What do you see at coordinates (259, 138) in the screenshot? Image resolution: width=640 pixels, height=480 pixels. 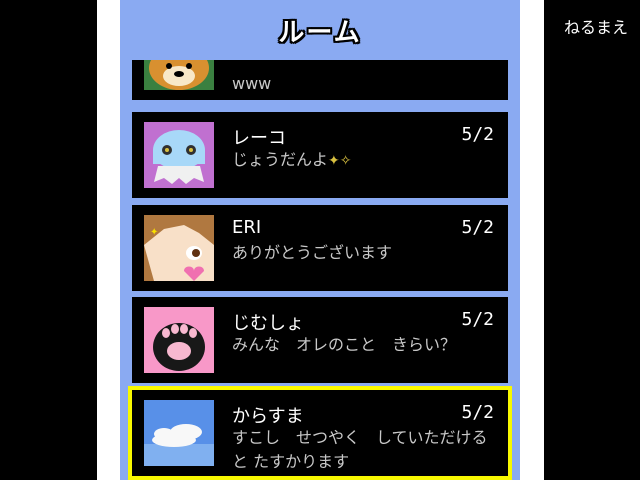 I see `room-name: レーコ` at bounding box center [259, 138].